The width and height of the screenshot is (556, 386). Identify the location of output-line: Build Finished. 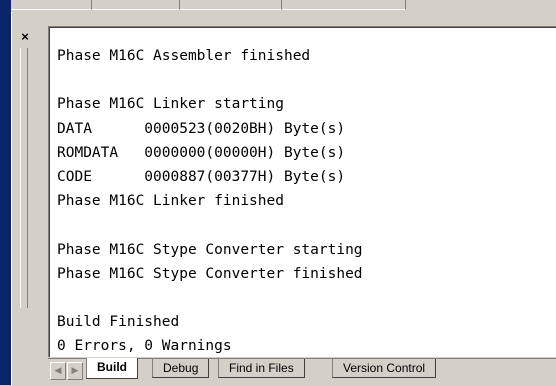
(118, 322).